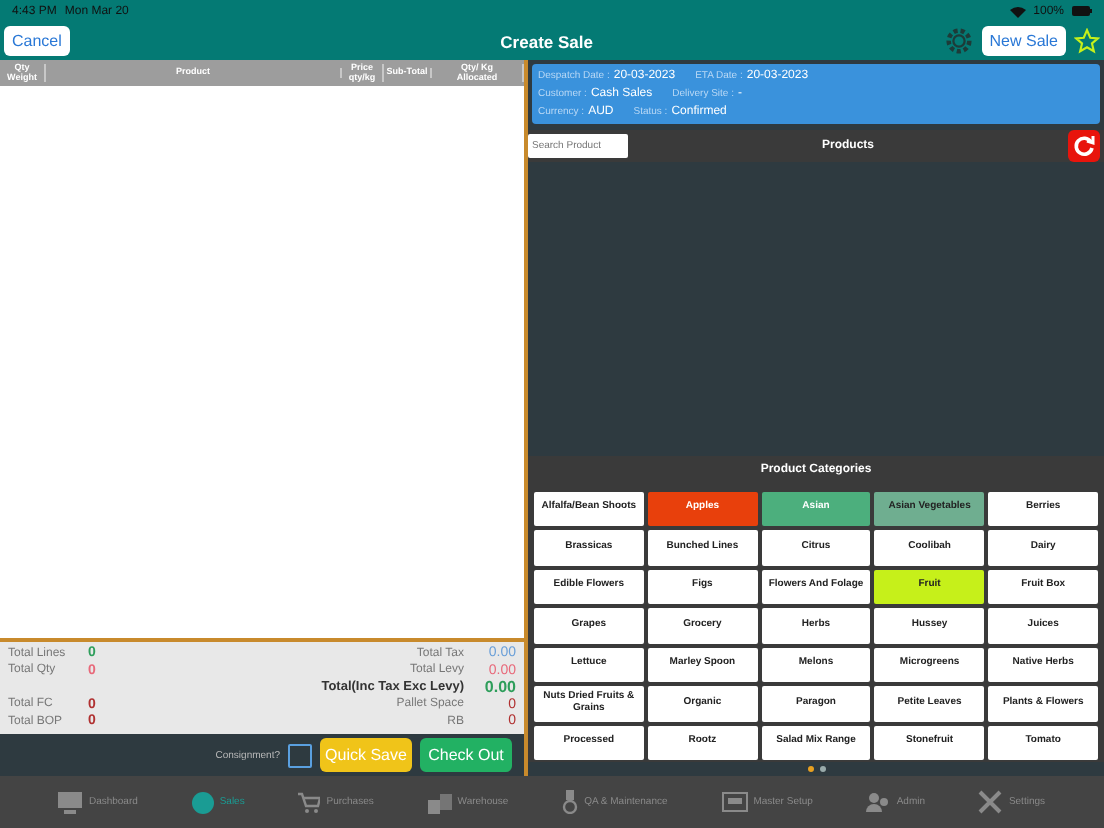 The height and width of the screenshot is (828, 1104). What do you see at coordinates (309, 802) in the screenshot?
I see `cart-icon` at bounding box center [309, 802].